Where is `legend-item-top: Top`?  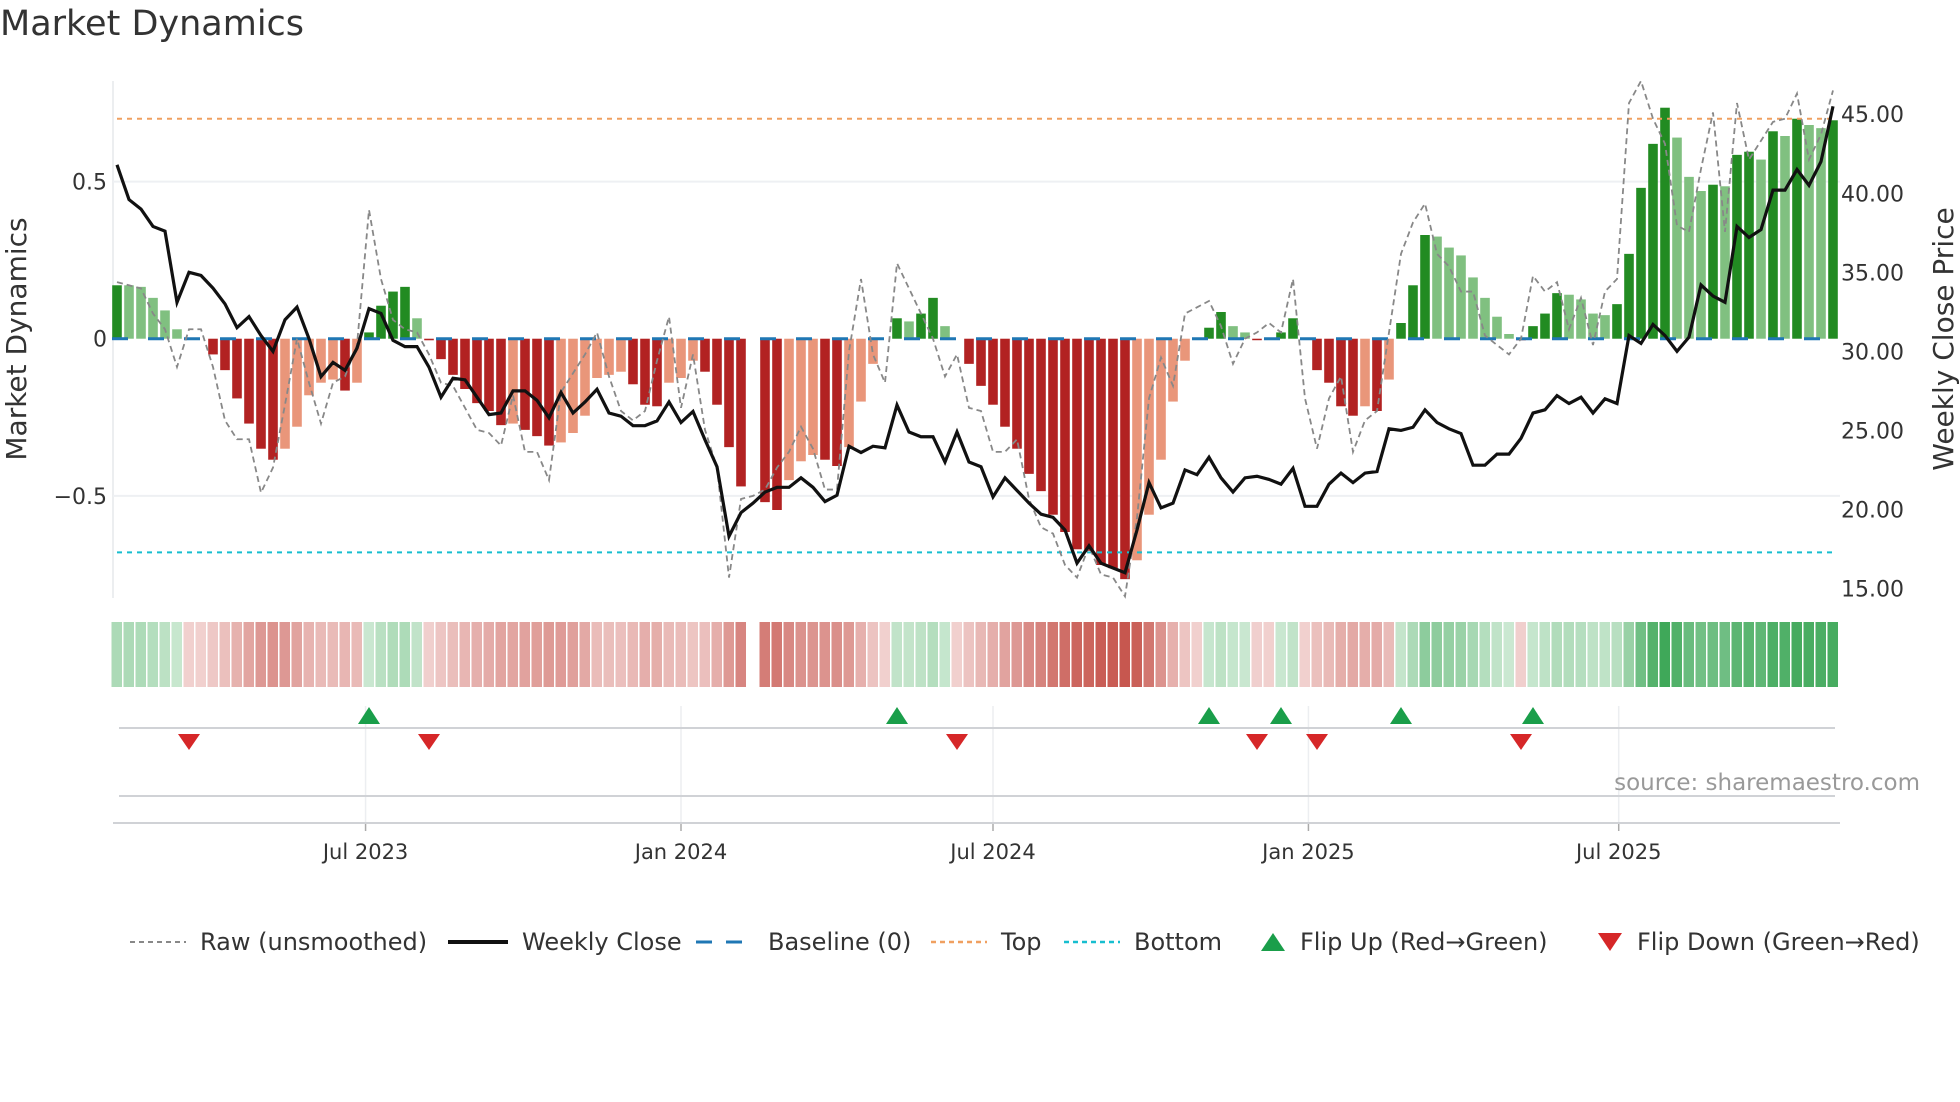 legend-item-top: Top is located at coordinates (986, 942).